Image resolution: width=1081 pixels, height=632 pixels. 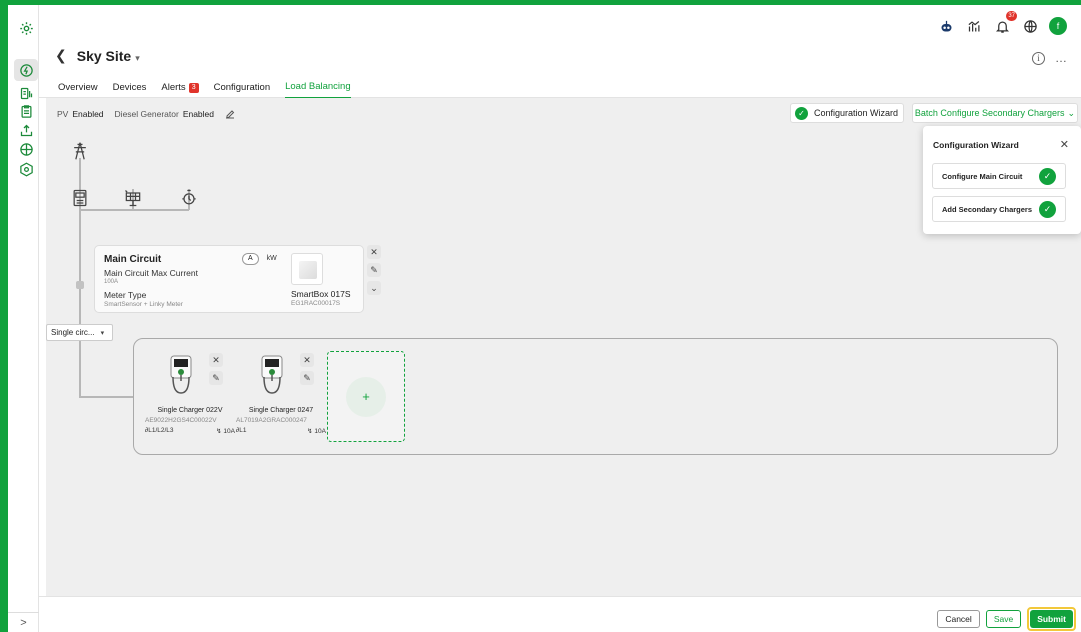 I want to click on info-icon: i, so click(x=1038, y=58).